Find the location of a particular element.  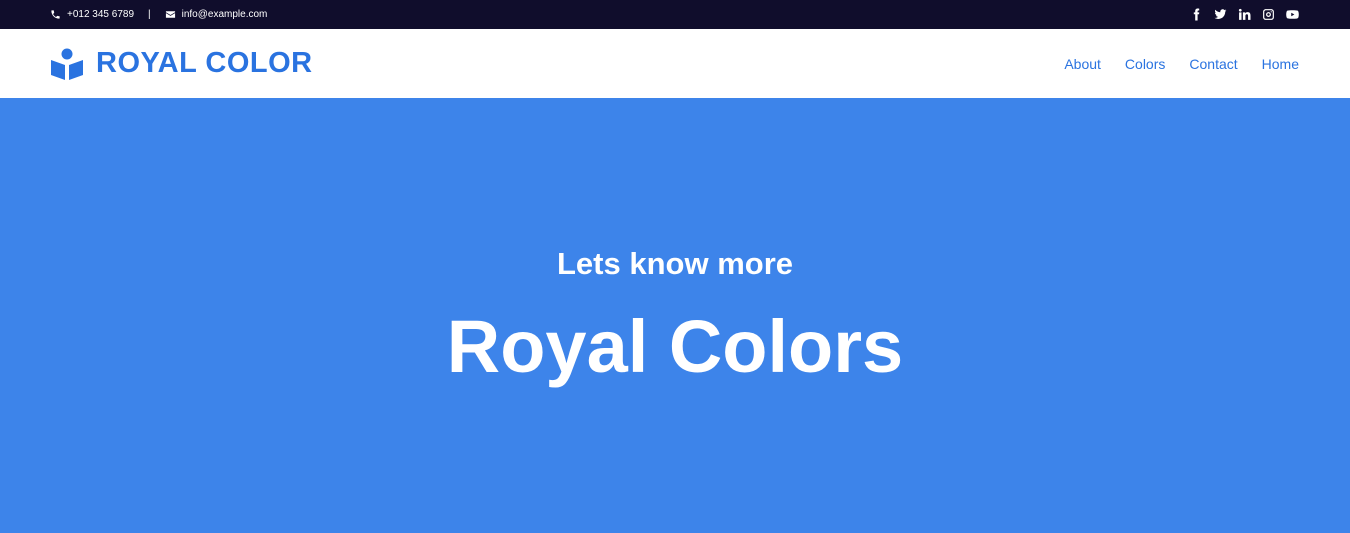

hero-title: Royal Colors is located at coordinates (675, 346).